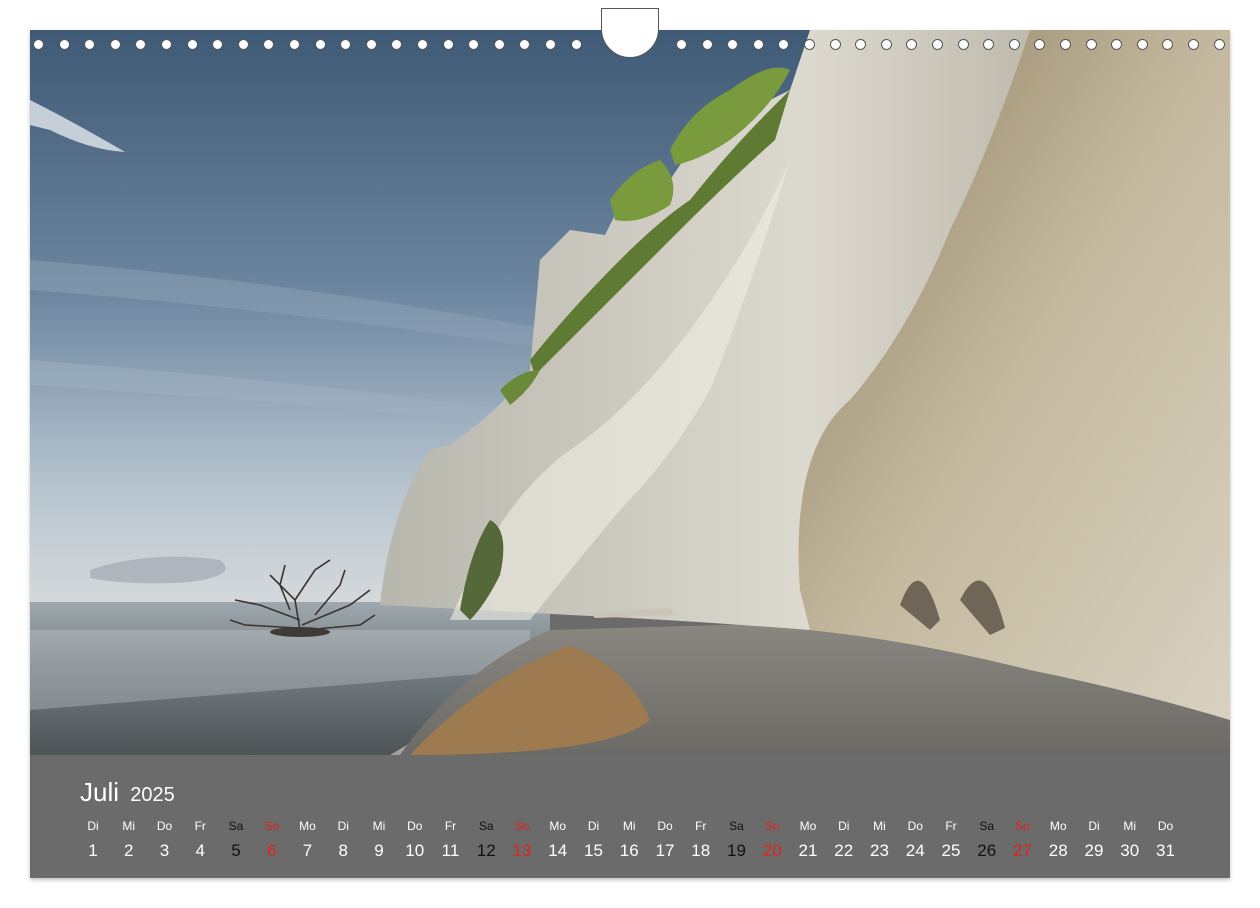 Image resolution: width=1260 pixels, height=908 pixels. Describe the element at coordinates (808, 850) in the screenshot. I see `day-number: 21` at that location.